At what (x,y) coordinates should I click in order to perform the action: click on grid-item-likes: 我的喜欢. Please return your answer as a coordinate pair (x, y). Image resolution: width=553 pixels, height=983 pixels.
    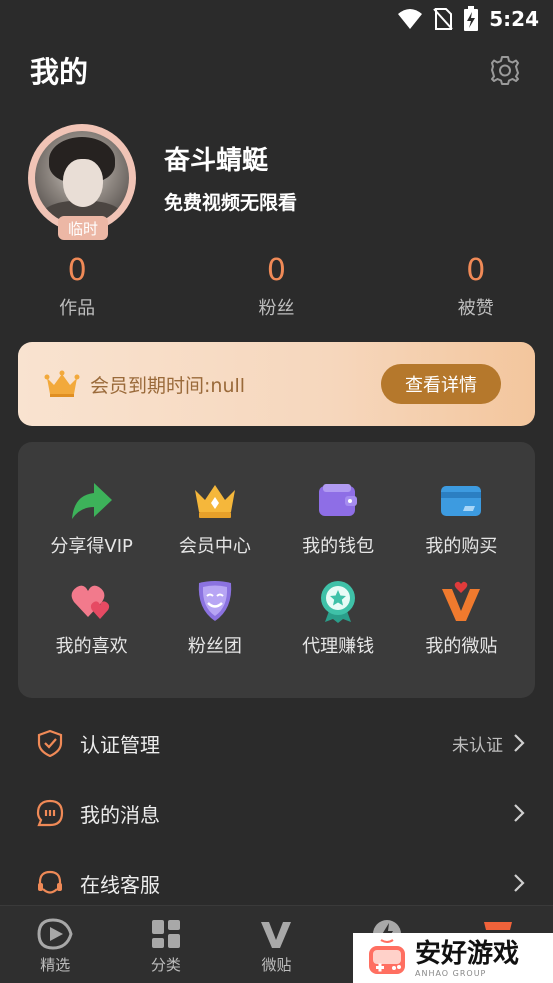
    Looking at the image, I should click on (91, 628).